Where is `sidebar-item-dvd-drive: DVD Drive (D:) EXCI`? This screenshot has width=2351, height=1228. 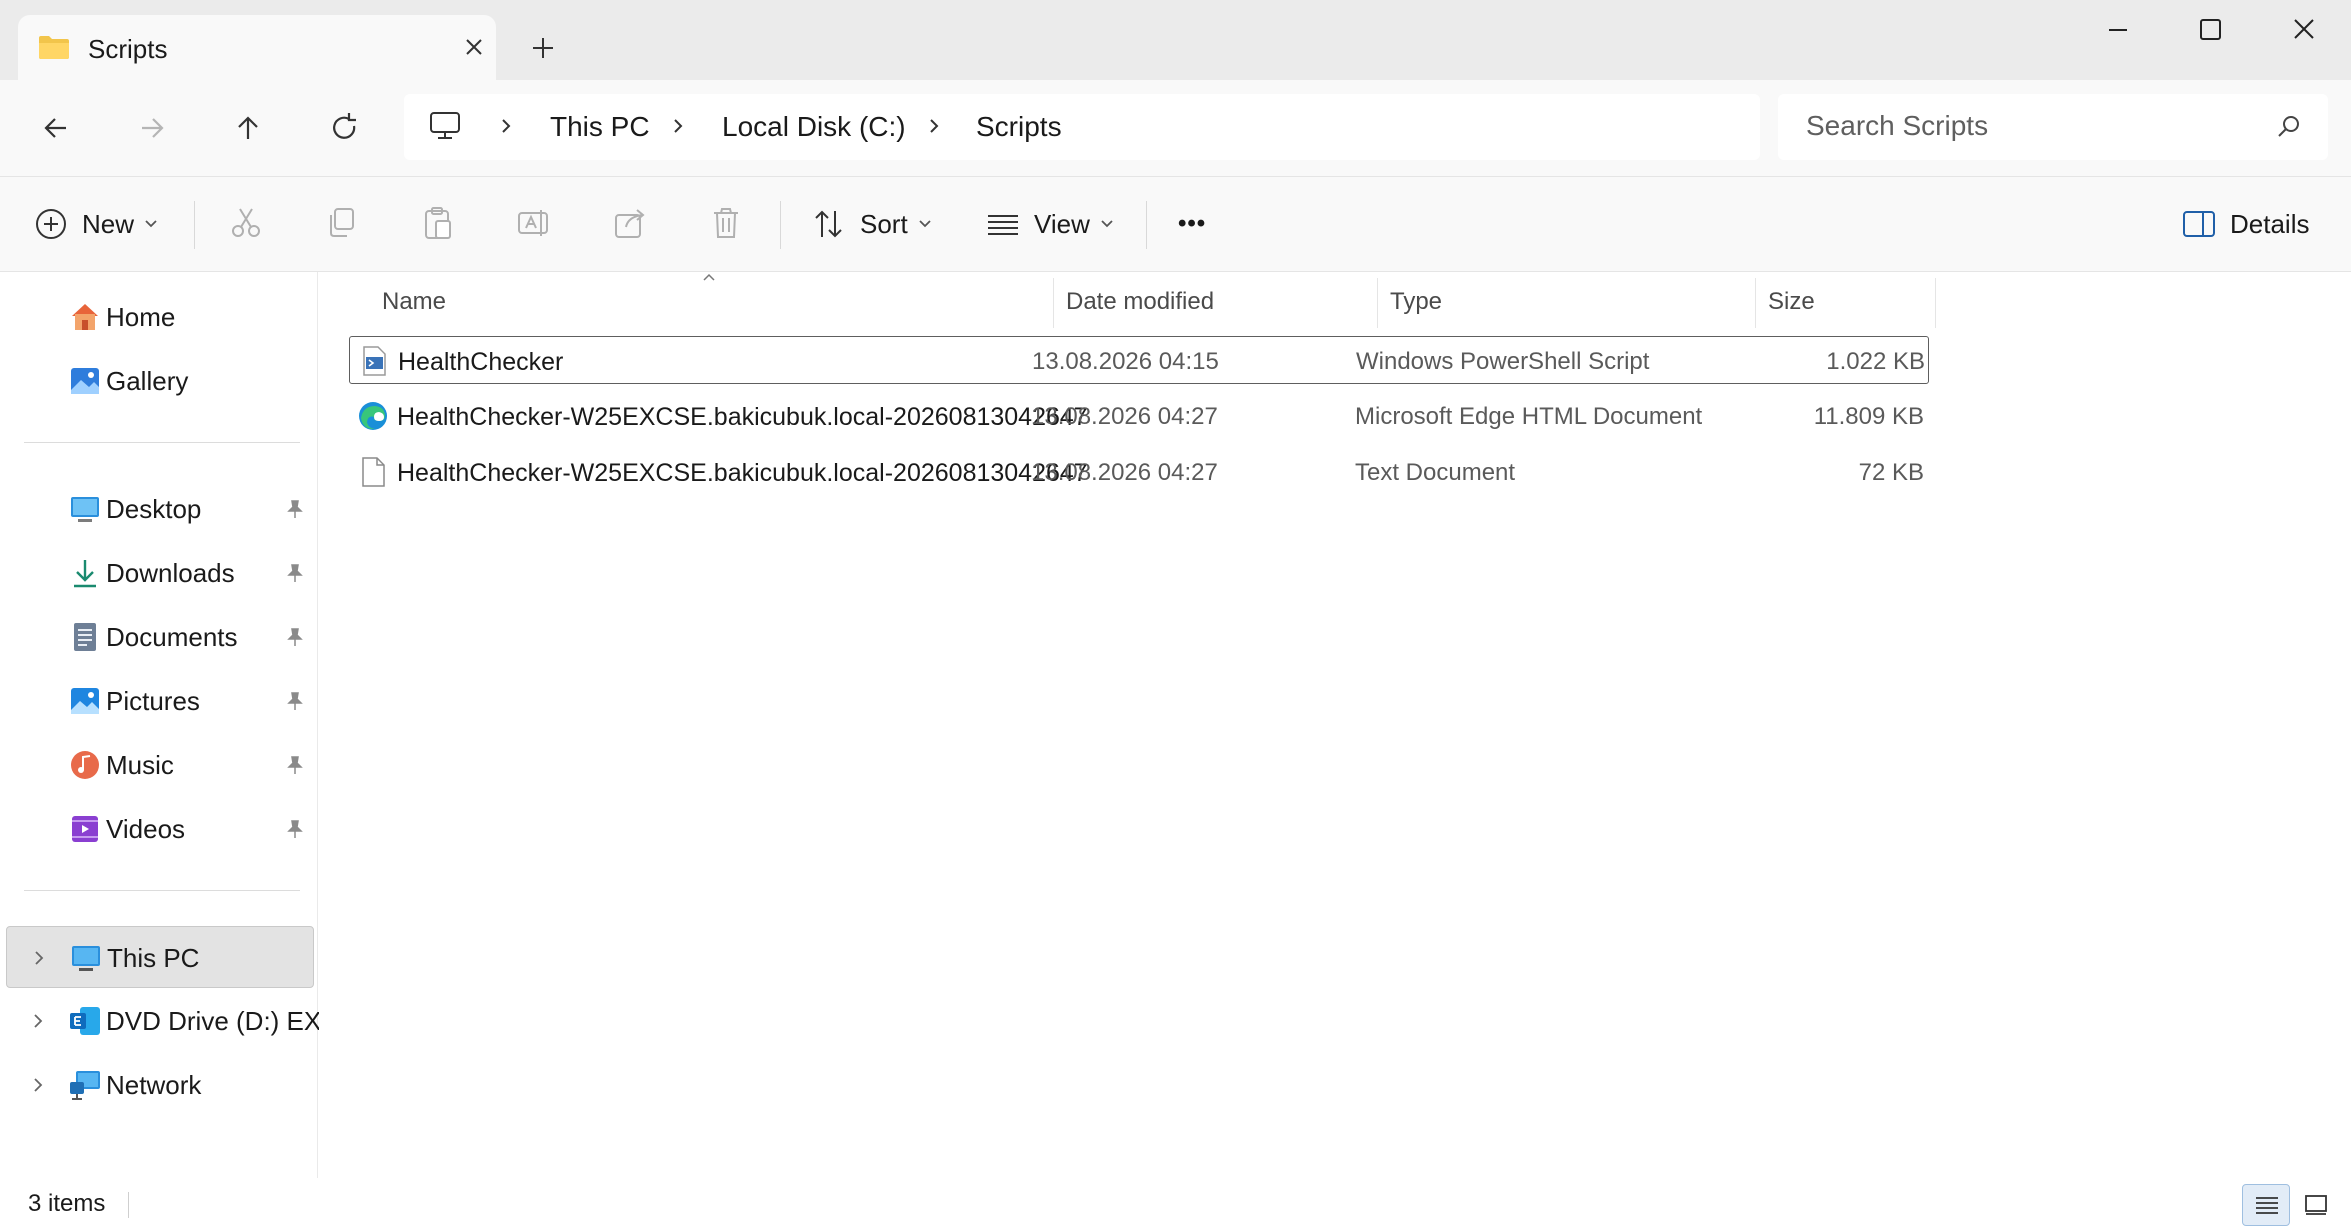
sidebar-item-dvd-drive: DVD Drive (D:) EXCI is located at coordinates (173, 1021).